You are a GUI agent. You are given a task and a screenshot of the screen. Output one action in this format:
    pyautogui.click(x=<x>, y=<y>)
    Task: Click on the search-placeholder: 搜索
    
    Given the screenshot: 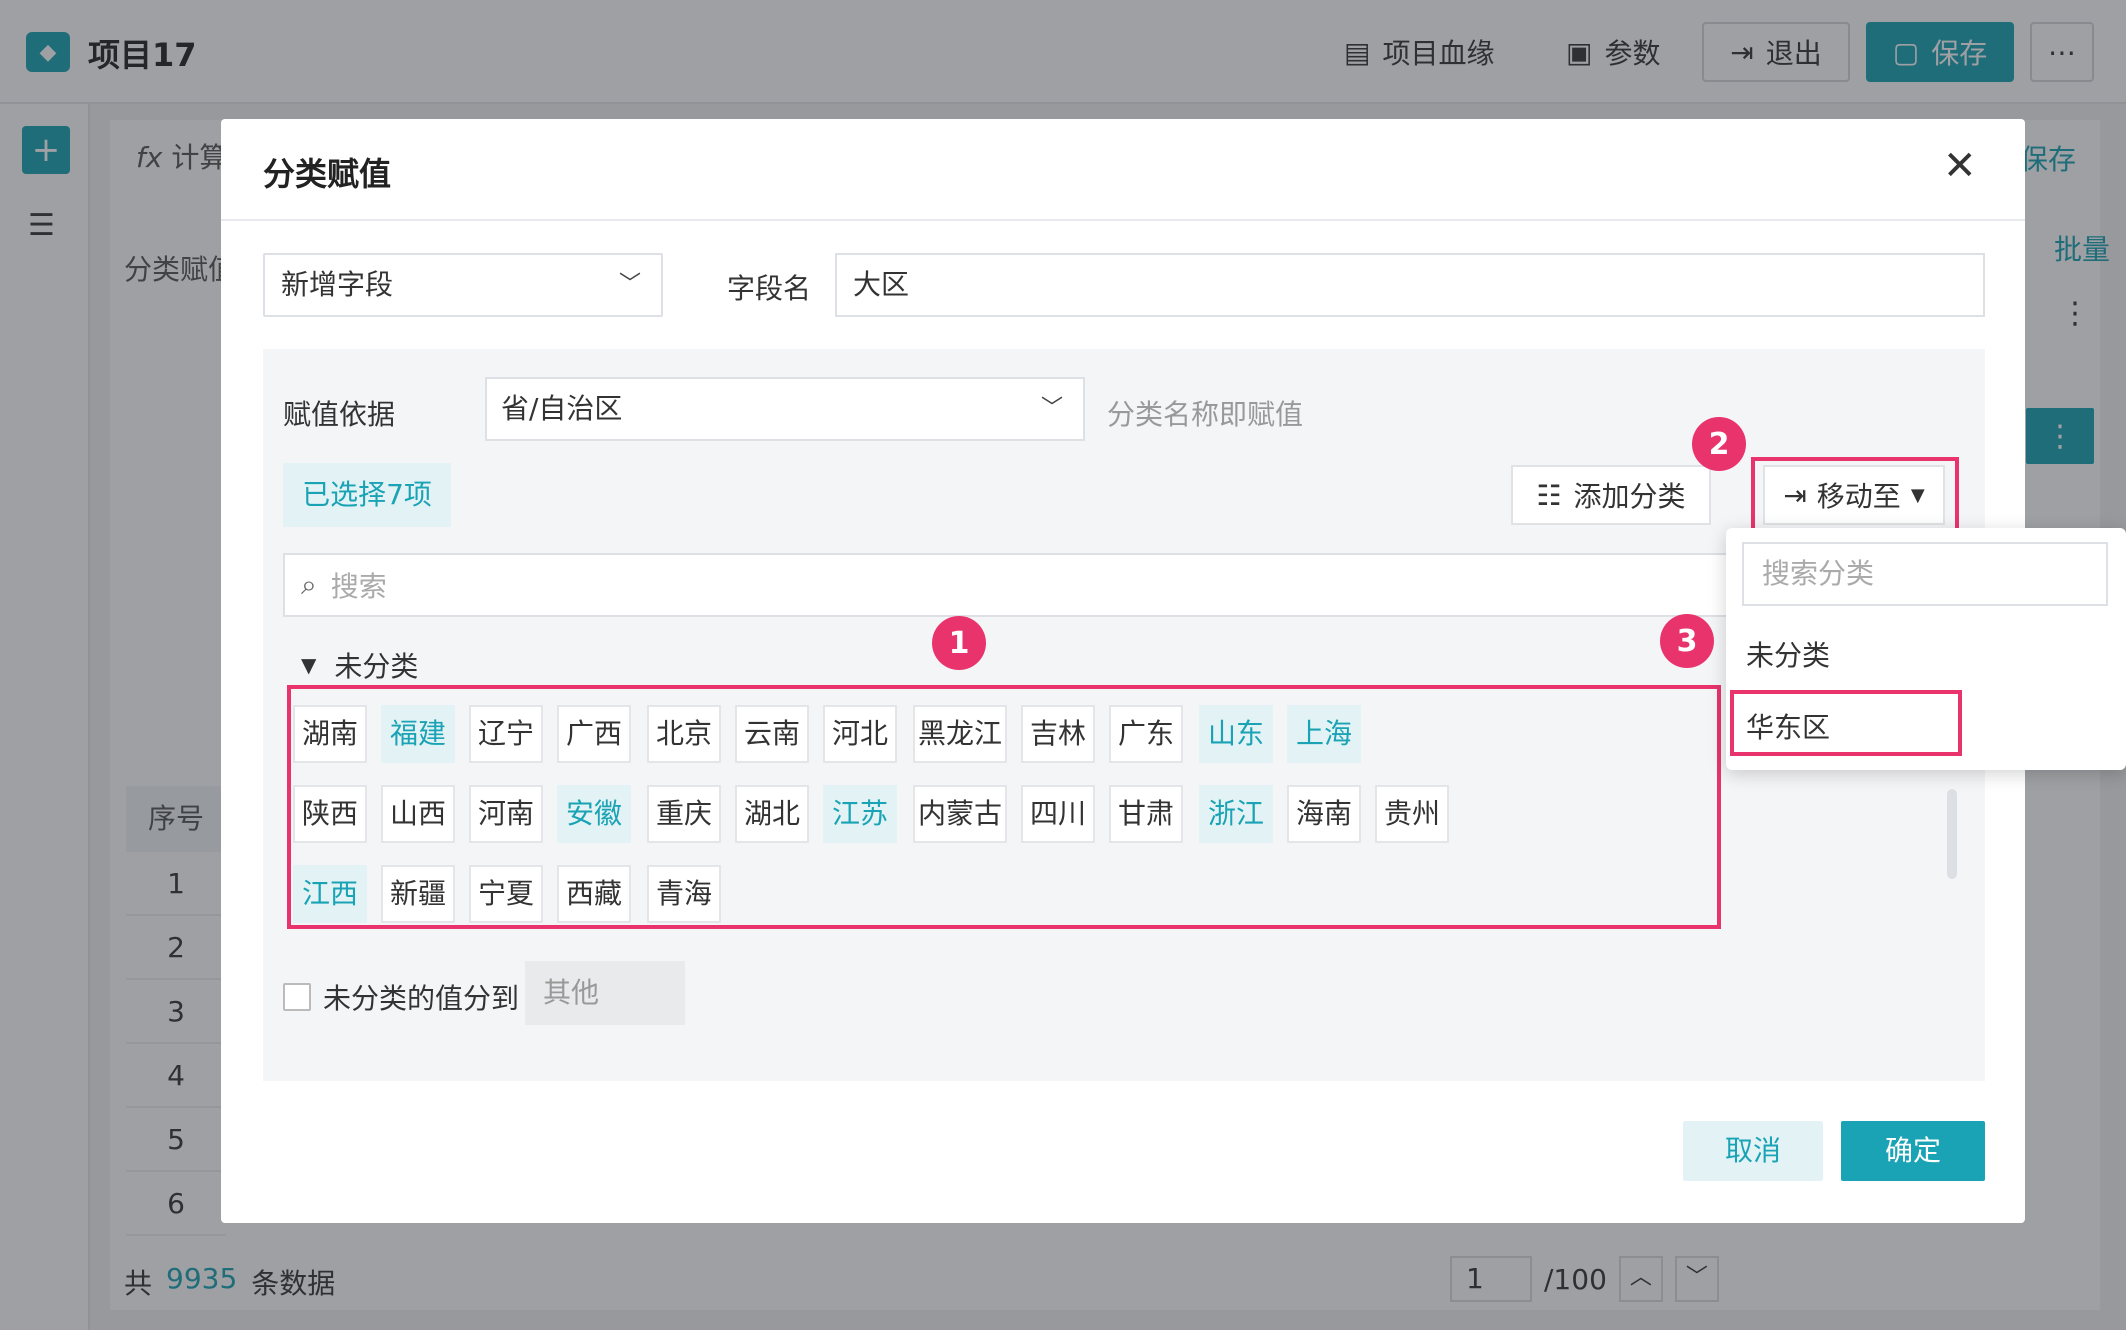 What is the action you would take?
    pyautogui.click(x=358, y=586)
    